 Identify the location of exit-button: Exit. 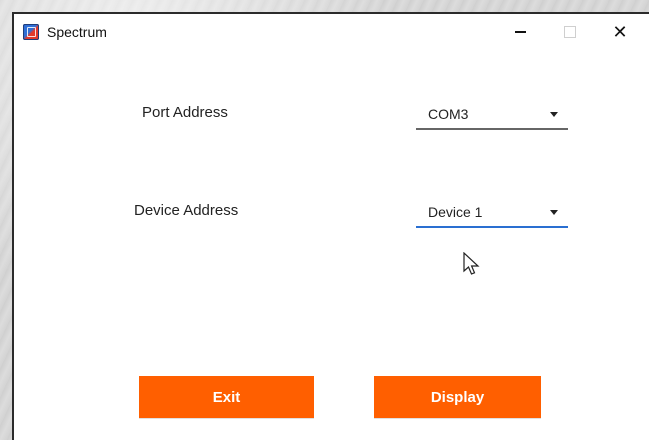
(226, 397).